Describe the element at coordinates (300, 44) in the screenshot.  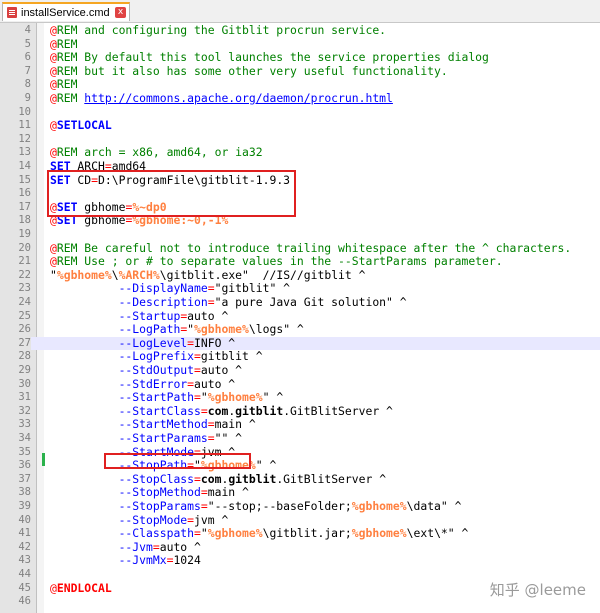
I see `code-line: 5 @REM` at that location.